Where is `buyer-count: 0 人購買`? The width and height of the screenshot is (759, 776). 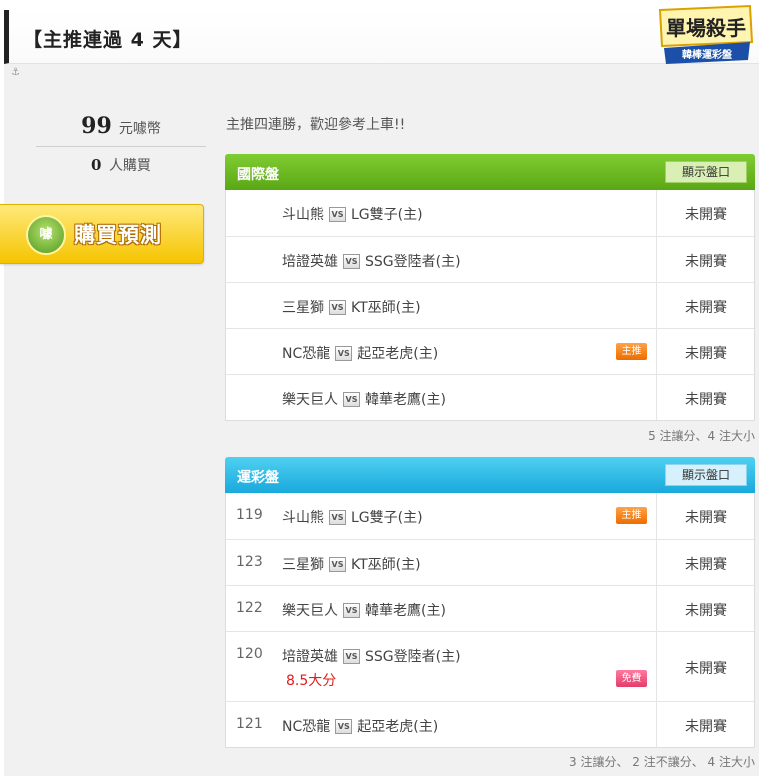 buyer-count: 0 人購買 is located at coordinates (121, 165).